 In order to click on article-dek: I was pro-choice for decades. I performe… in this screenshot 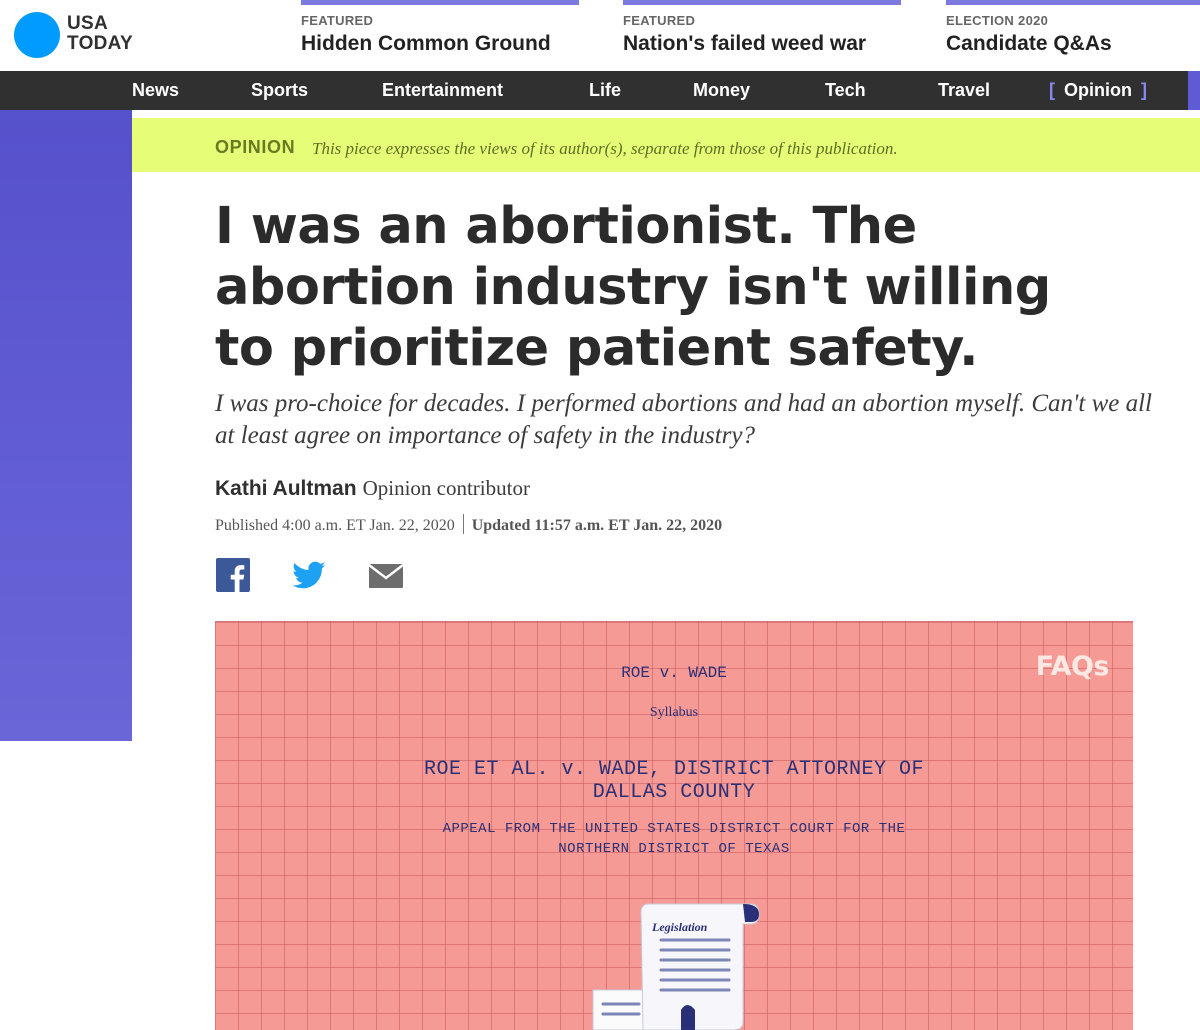, I will do `click(683, 419)`.